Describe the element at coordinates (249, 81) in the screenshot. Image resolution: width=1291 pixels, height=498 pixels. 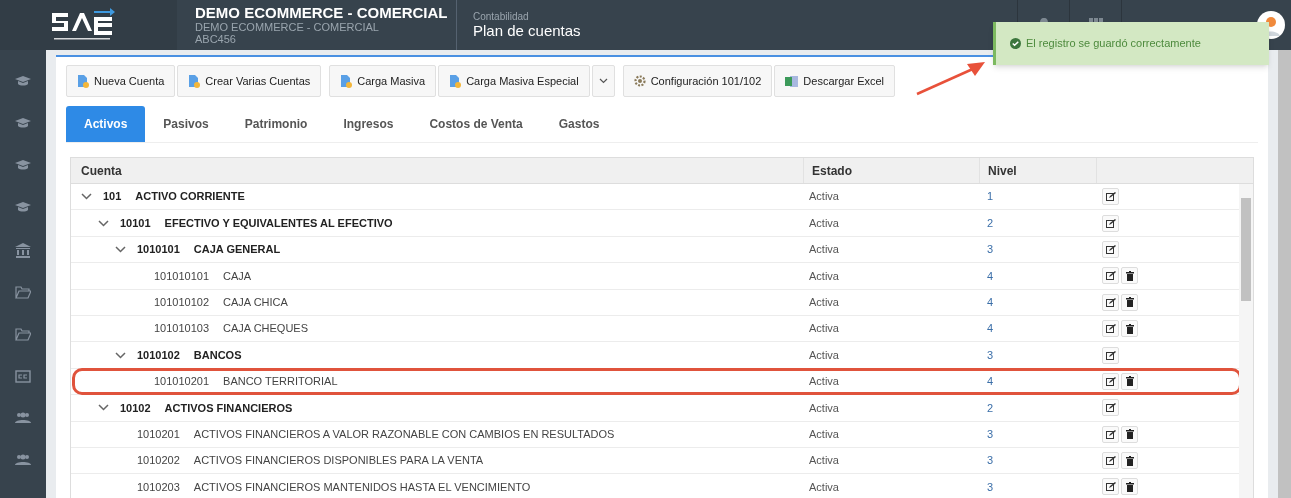
I see `toolbar-button: Crear Varias Cuentas` at that location.